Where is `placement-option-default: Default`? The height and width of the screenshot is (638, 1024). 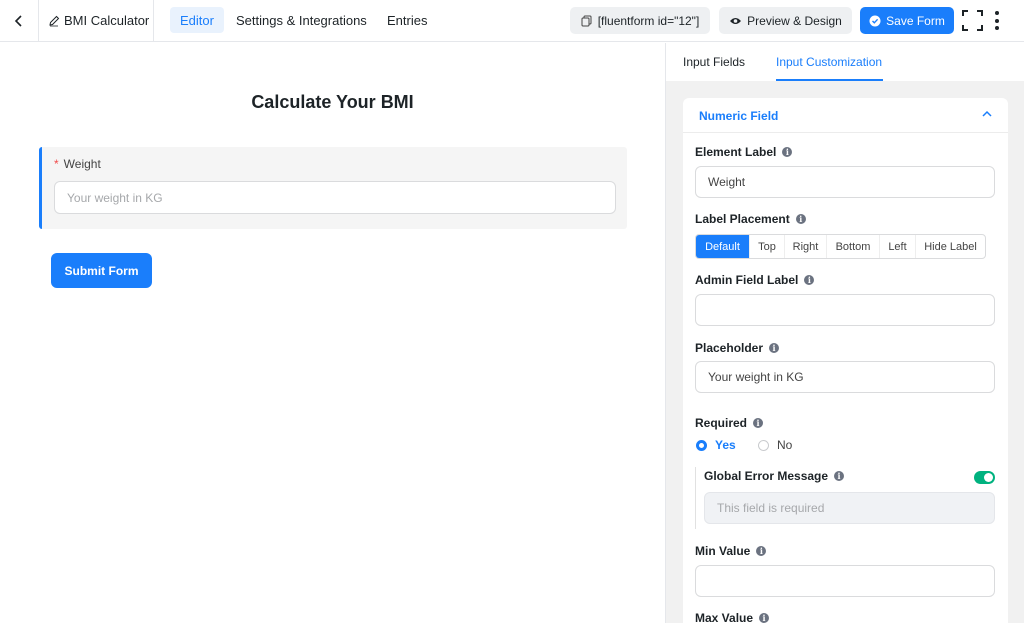
placement-option-default: Default is located at coordinates (723, 246).